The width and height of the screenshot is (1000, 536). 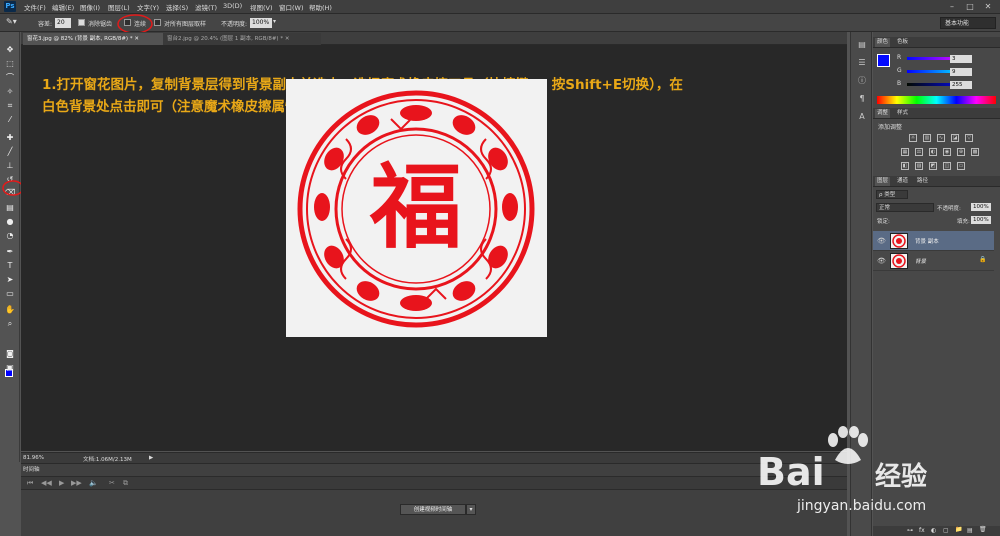 What do you see at coordinates (232, 6) in the screenshot?
I see `menu-3d: 3D(D)` at bounding box center [232, 6].